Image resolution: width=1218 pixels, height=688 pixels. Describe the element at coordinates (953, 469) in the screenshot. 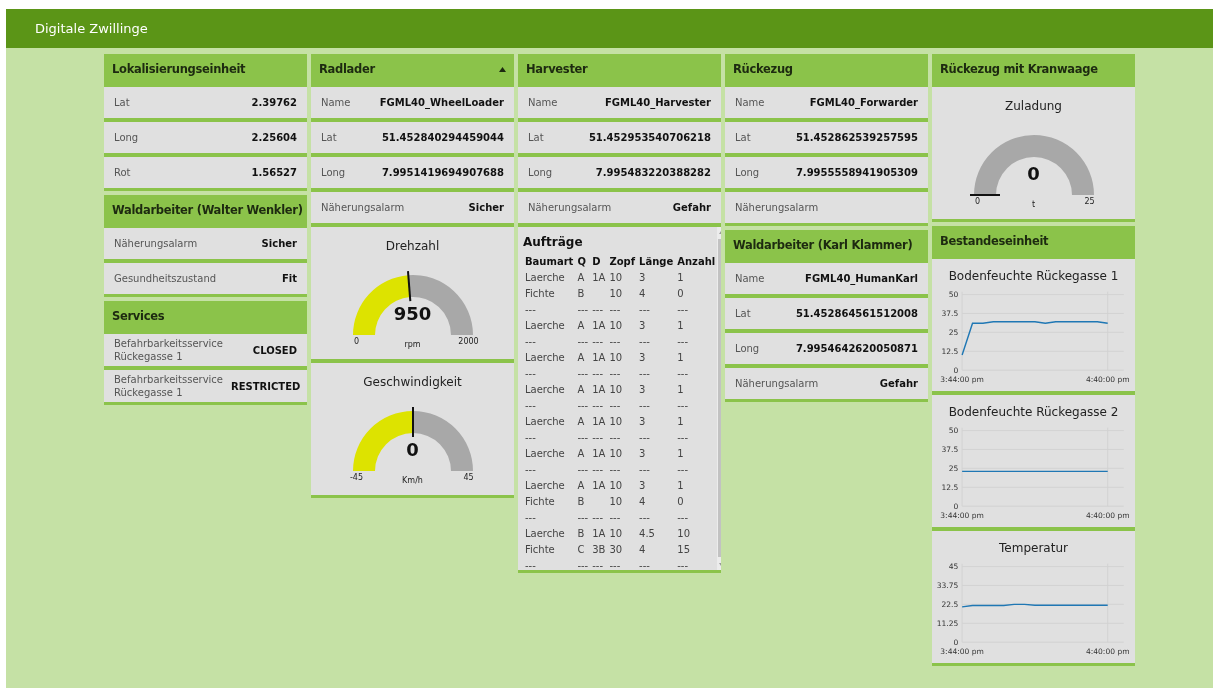

I see `axis-label: 25` at that location.